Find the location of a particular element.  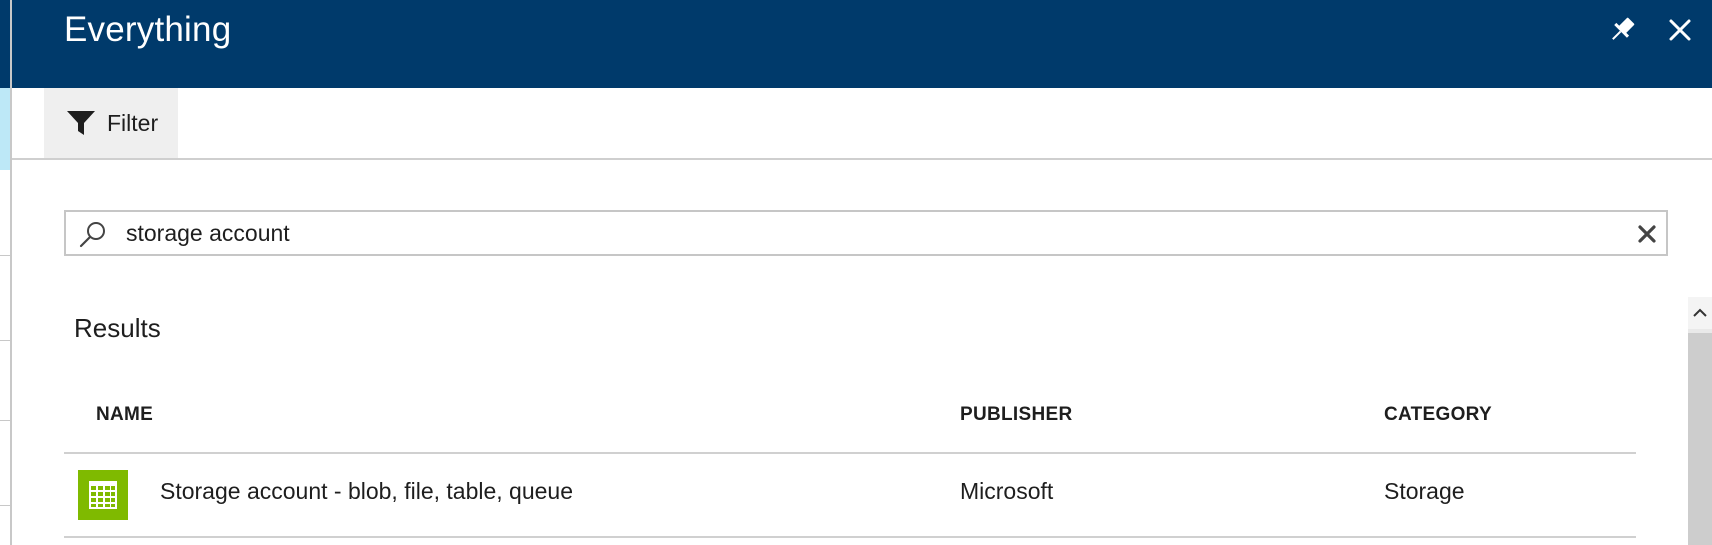

scroll-thumb is located at coordinates (1700, 439).